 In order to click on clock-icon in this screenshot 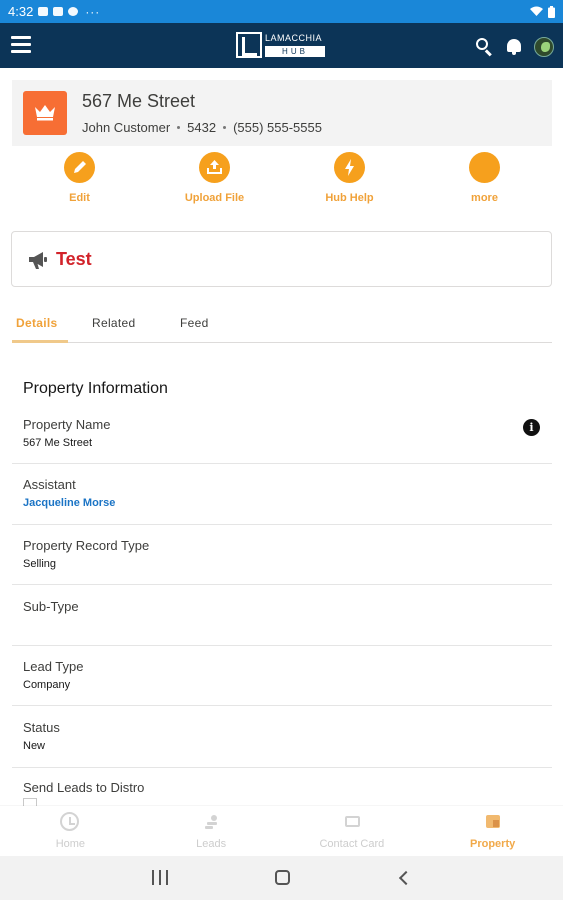, I will do `click(70, 821)`.